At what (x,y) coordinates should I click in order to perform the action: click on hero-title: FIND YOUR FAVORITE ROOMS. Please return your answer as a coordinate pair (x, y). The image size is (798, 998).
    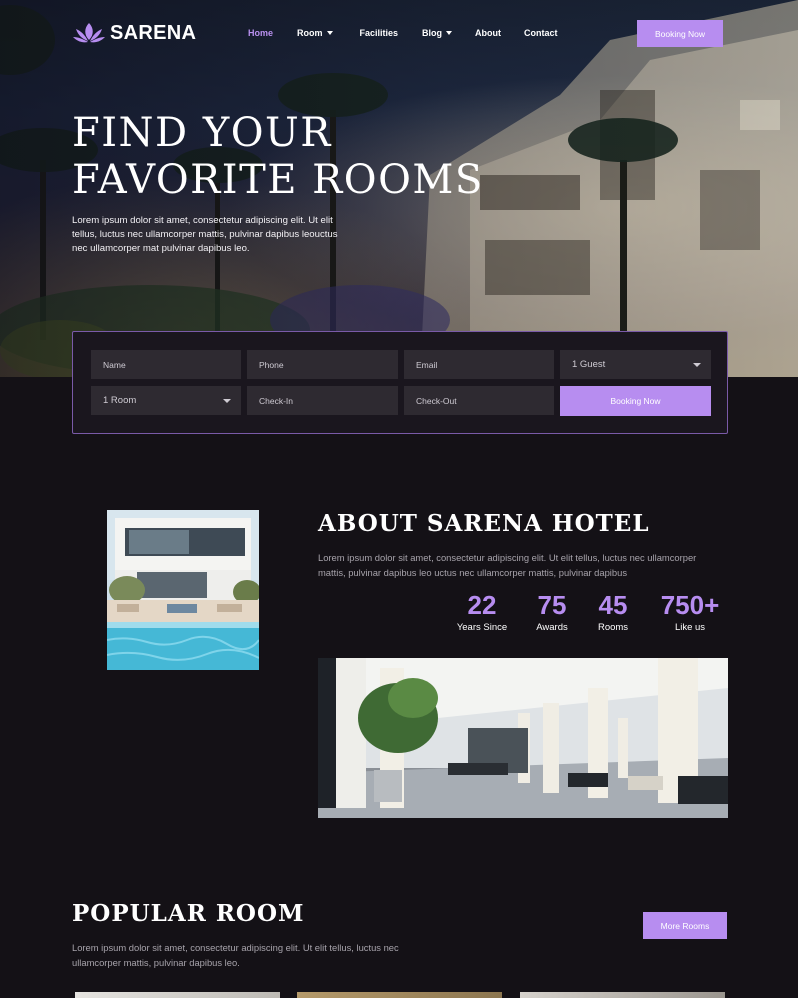
    Looking at the image, I should click on (278, 157).